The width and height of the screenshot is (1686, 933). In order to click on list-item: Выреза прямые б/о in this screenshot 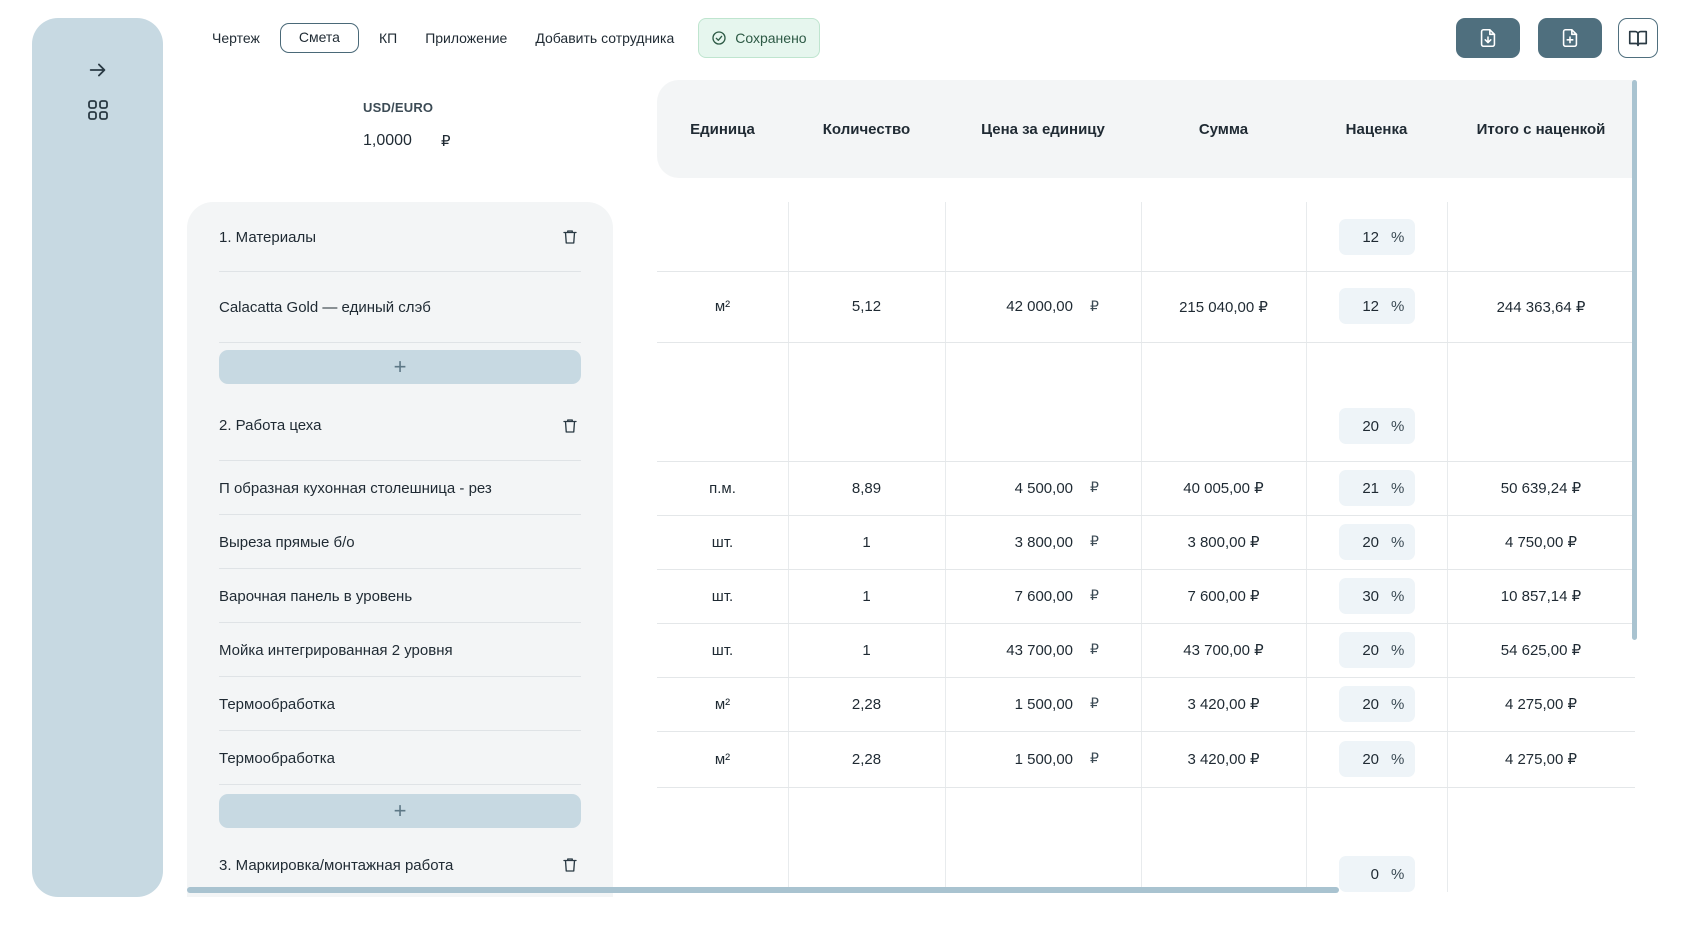, I will do `click(400, 542)`.